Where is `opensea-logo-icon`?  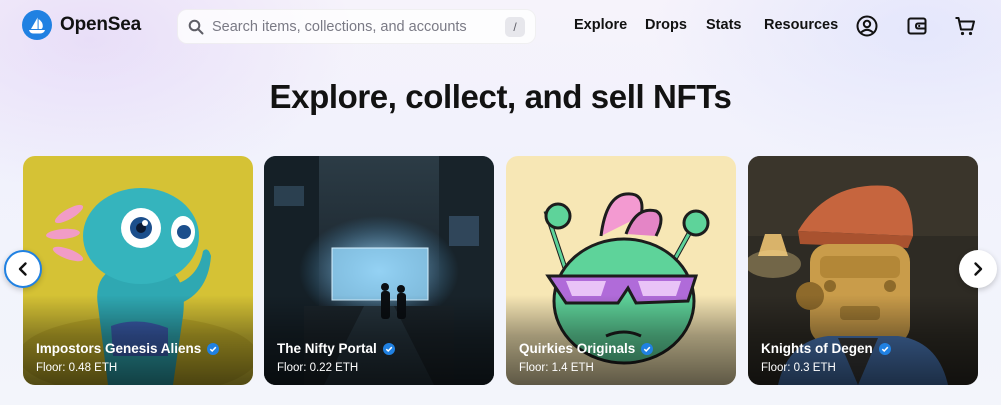
opensea-logo-icon is located at coordinates (37, 25).